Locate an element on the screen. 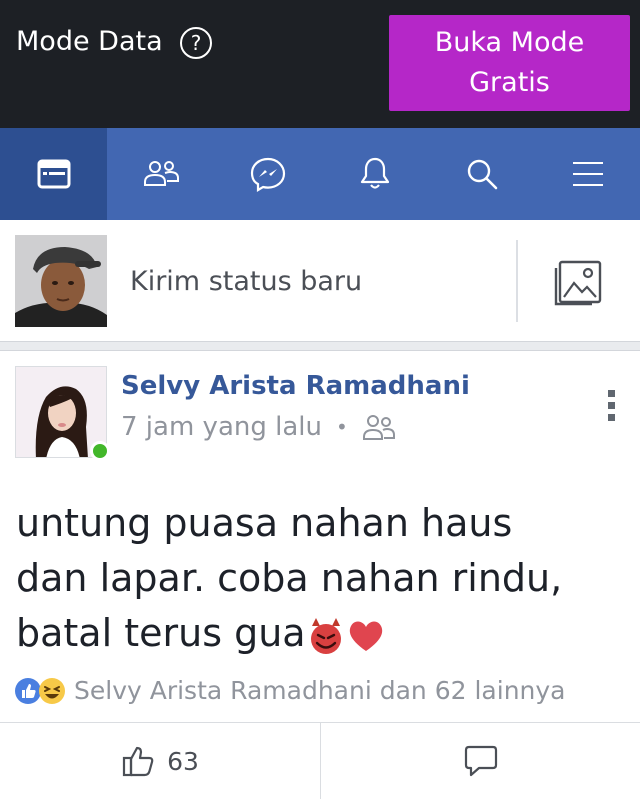 Image resolution: width=640 pixels, height=800 pixels. messenger-icon is located at coordinates (267, 174).